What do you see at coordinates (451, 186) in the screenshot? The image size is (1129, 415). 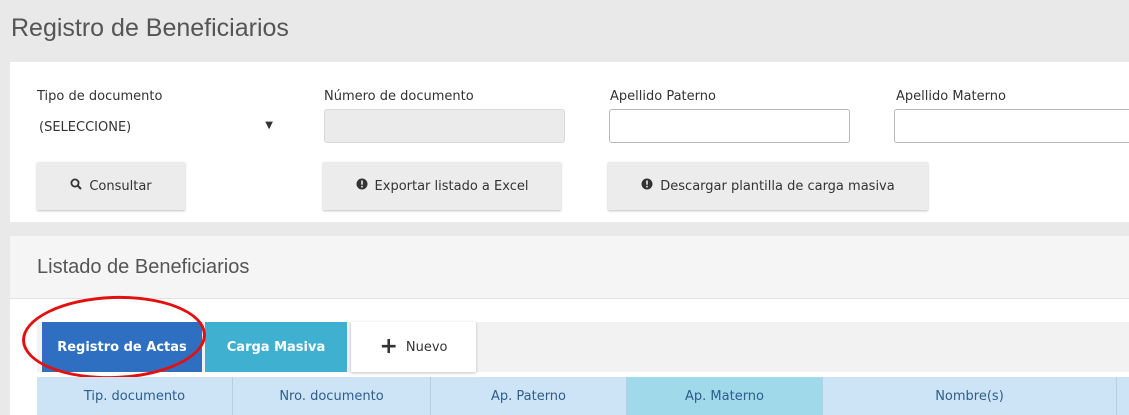 I see `exportar-label: Exportar listado a Excel` at bounding box center [451, 186].